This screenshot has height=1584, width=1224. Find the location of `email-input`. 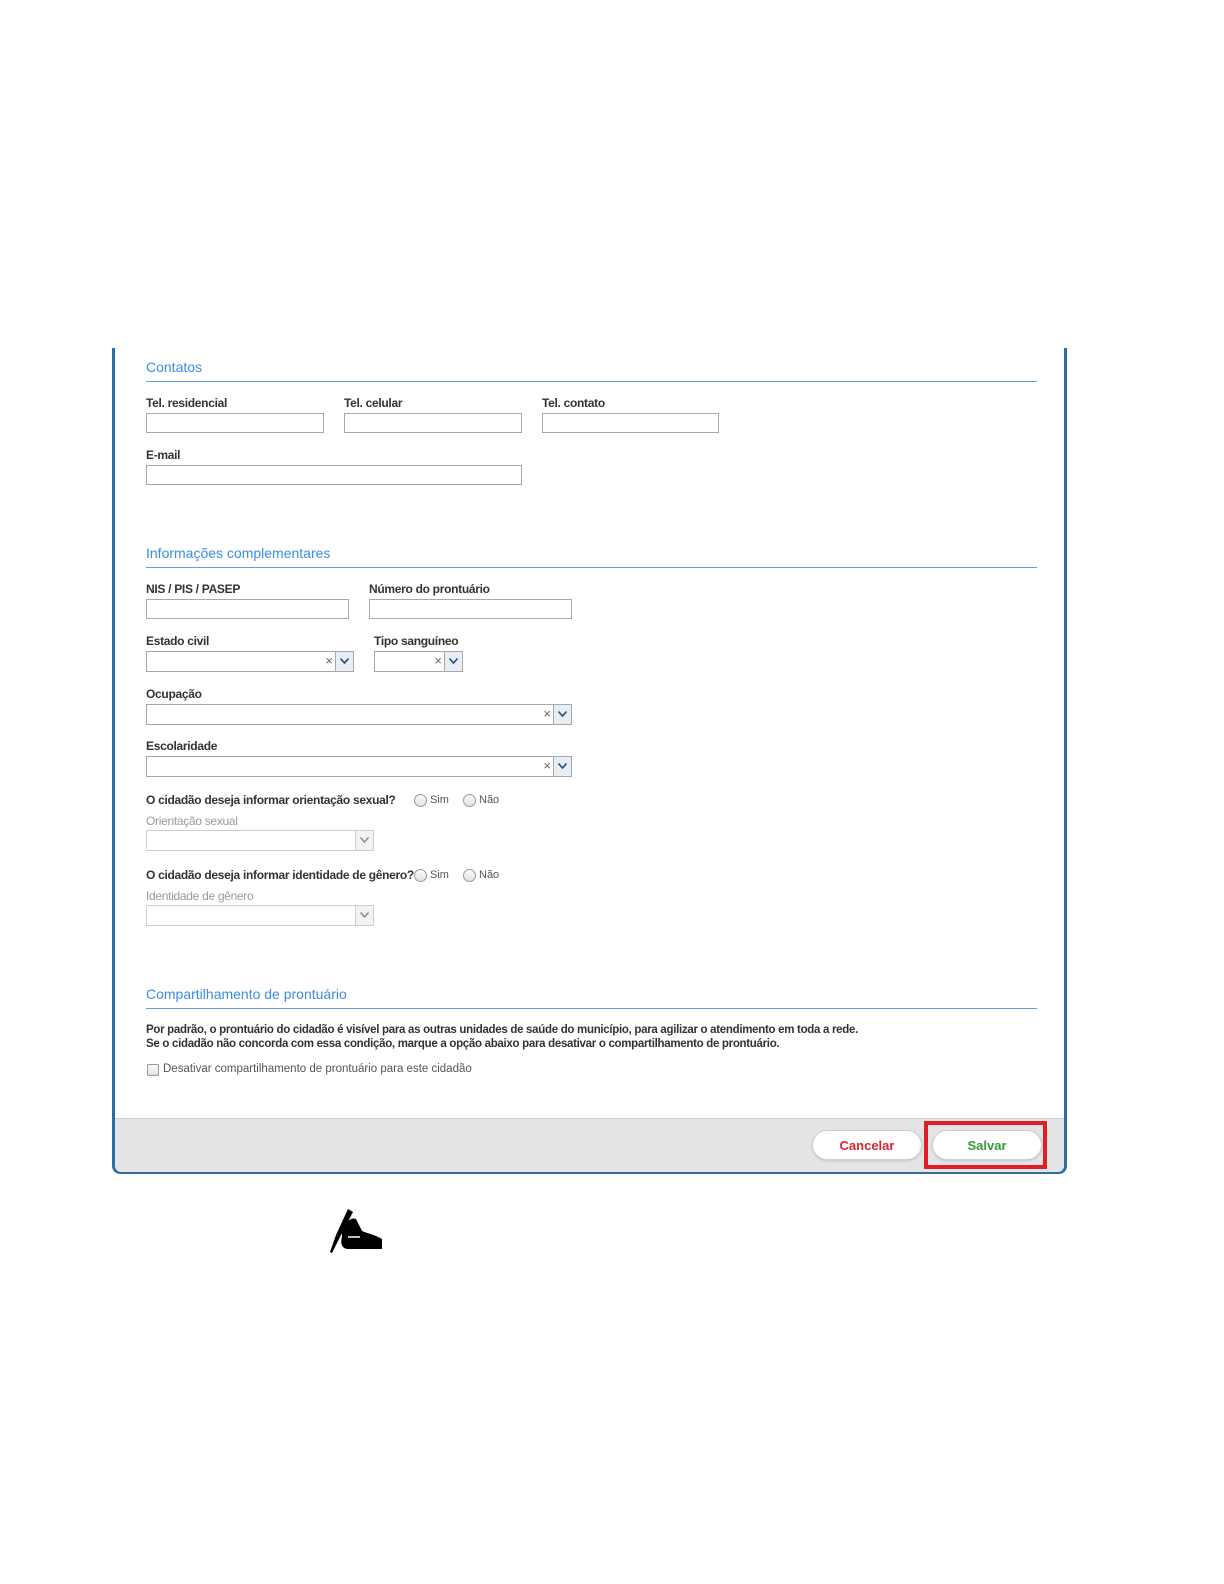

email-input is located at coordinates (334, 475).